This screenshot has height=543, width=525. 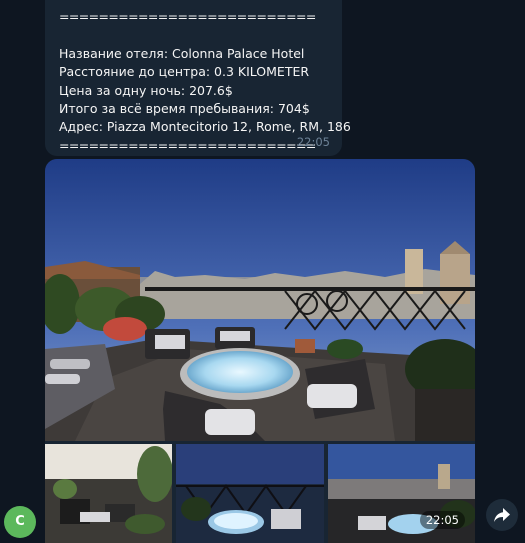 What do you see at coordinates (442, 520) in the screenshot?
I see `album-time: 22:05` at bounding box center [442, 520].